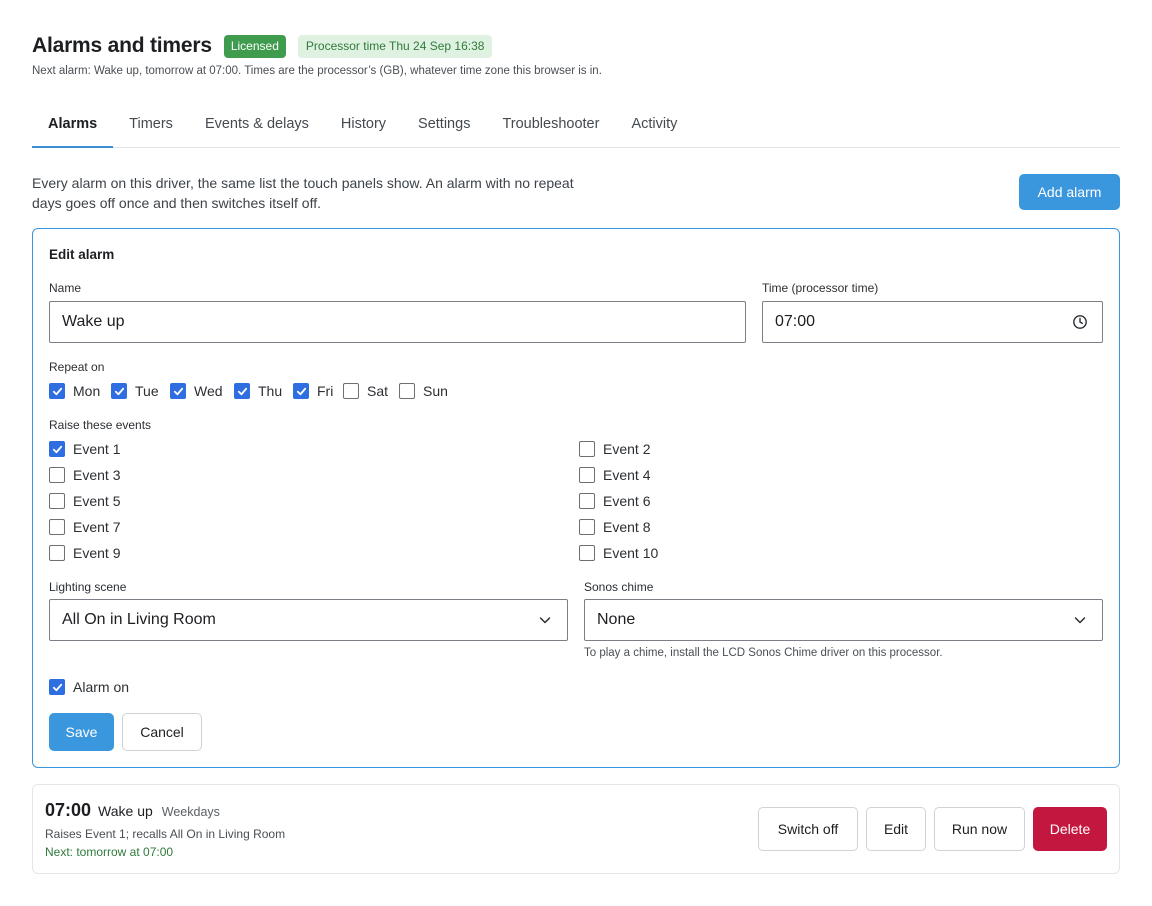 The height and width of the screenshot is (906, 1152). What do you see at coordinates (73, 130) in the screenshot?
I see `tab-alarms: Alarms` at bounding box center [73, 130].